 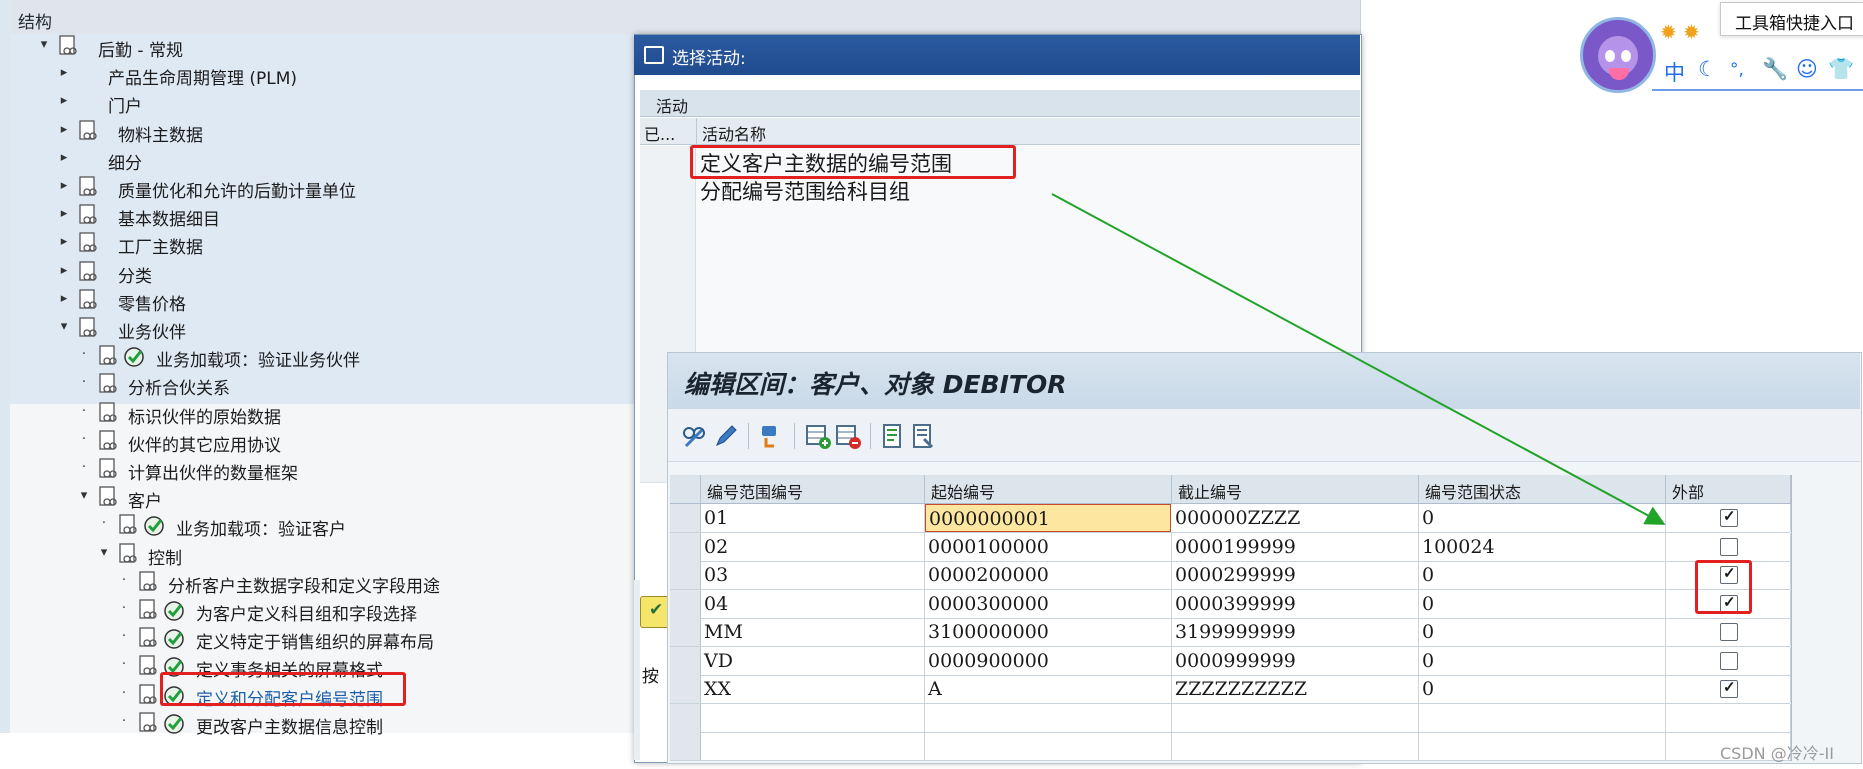 What do you see at coordinates (1618, 55) in the screenshot?
I see `user-avatar` at bounding box center [1618, 55].